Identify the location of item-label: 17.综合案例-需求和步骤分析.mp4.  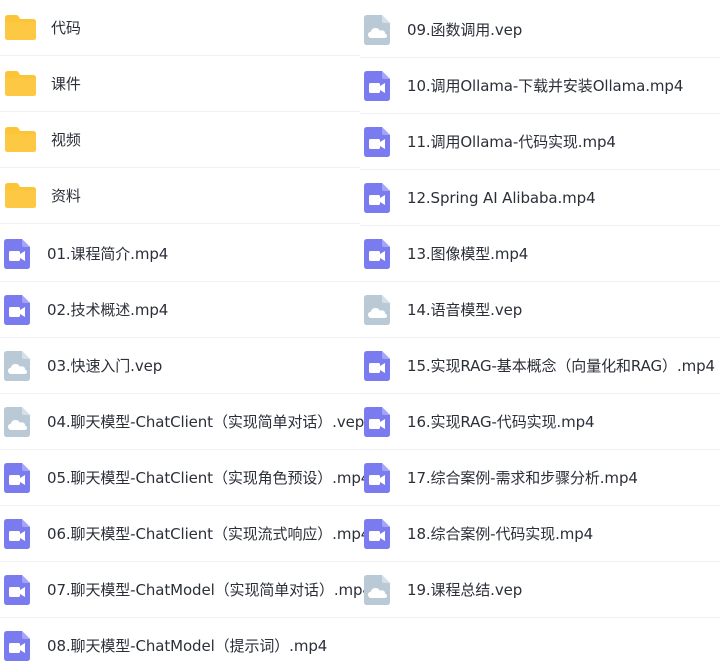
(522, 478).